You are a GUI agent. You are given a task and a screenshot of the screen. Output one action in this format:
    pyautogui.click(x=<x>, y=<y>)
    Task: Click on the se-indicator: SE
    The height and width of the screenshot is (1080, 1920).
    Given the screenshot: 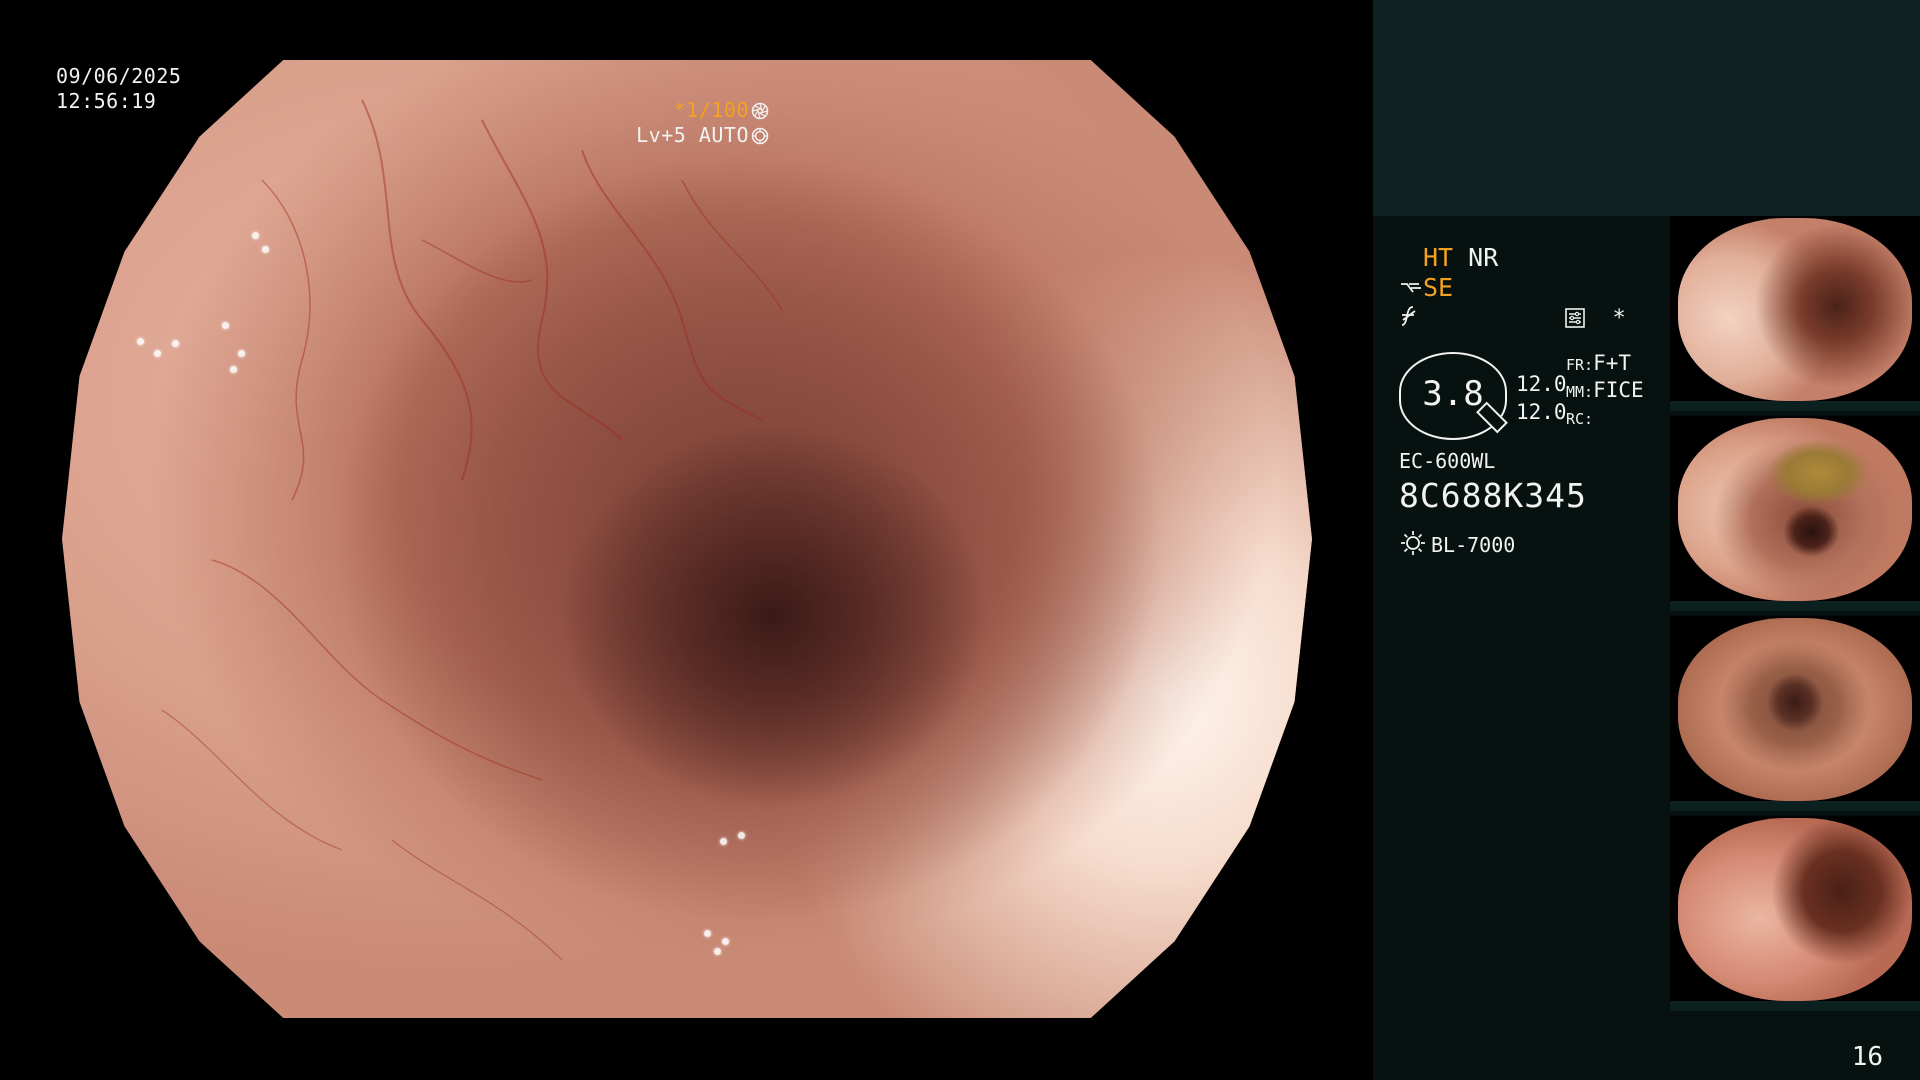 What is the action you would take?
    pyautogui.click(x=1438, y=287)
    